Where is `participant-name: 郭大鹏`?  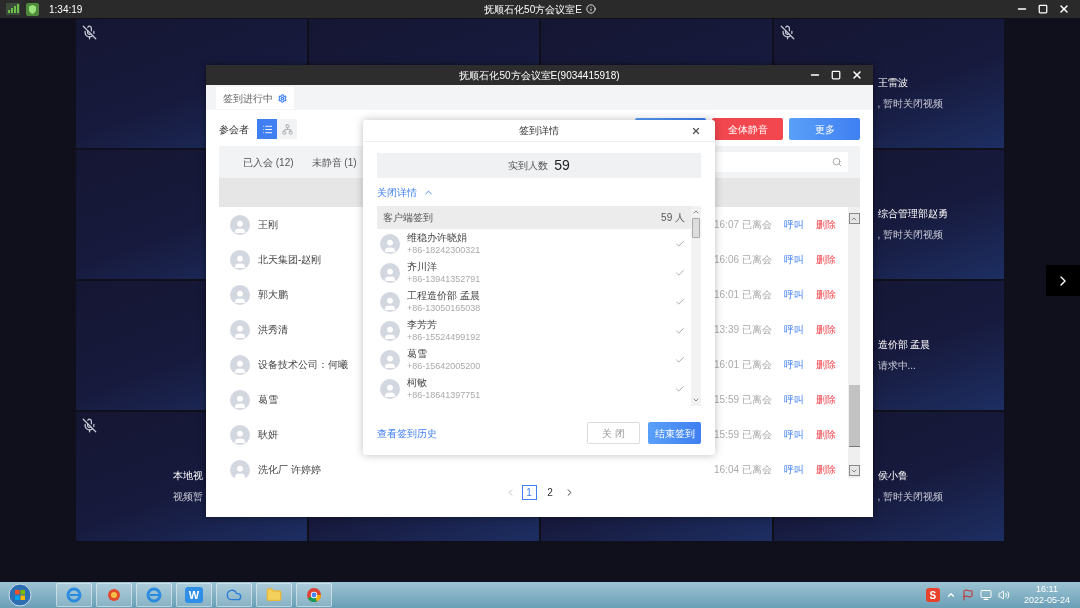
participant-name: 郭大鹏 is located at coordinates (273, 295).